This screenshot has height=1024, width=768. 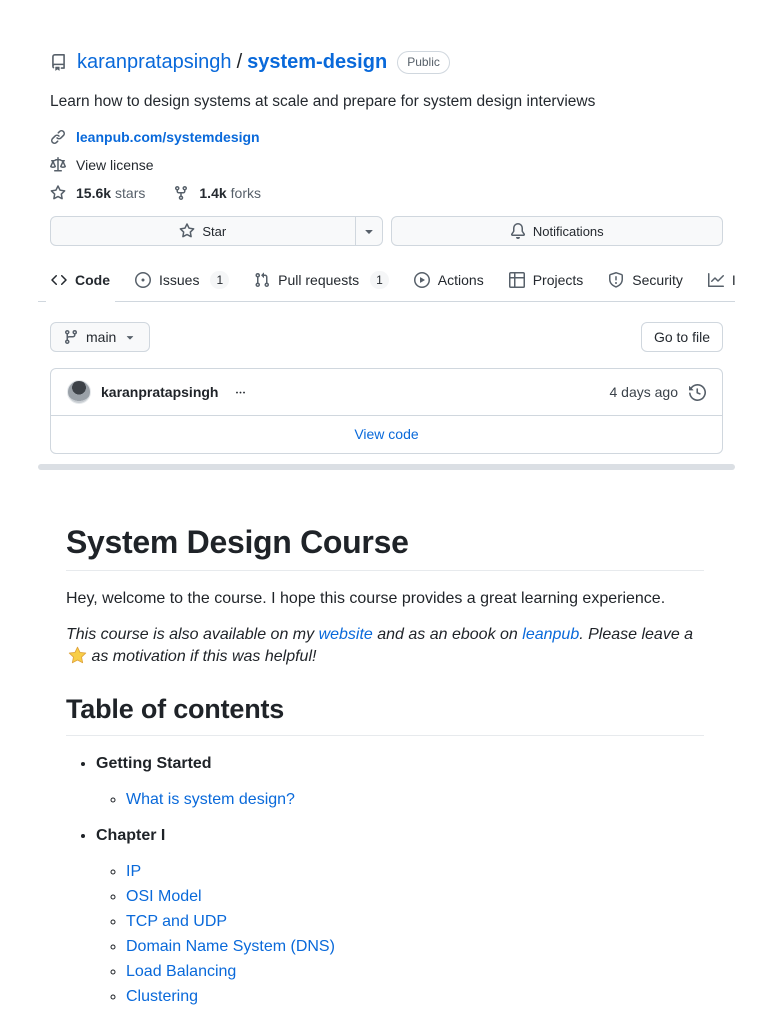 I want to click on list-item: What is system design?, so click(x=415, y=800).